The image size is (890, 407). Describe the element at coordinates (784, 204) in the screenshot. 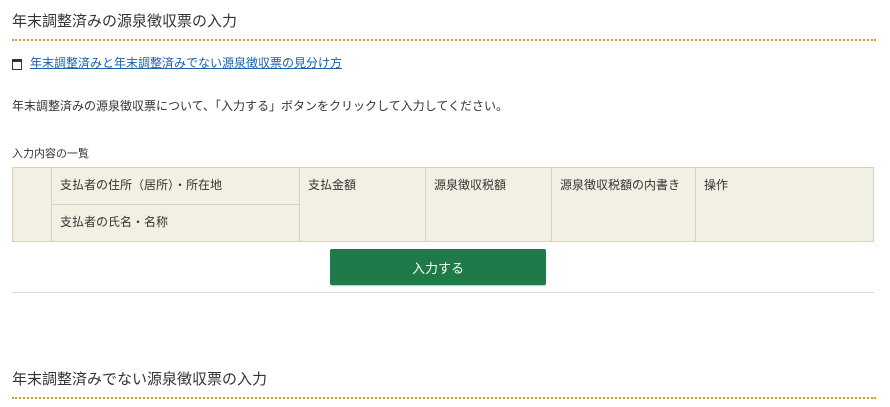

I see `header-operation: 操作` at that location.